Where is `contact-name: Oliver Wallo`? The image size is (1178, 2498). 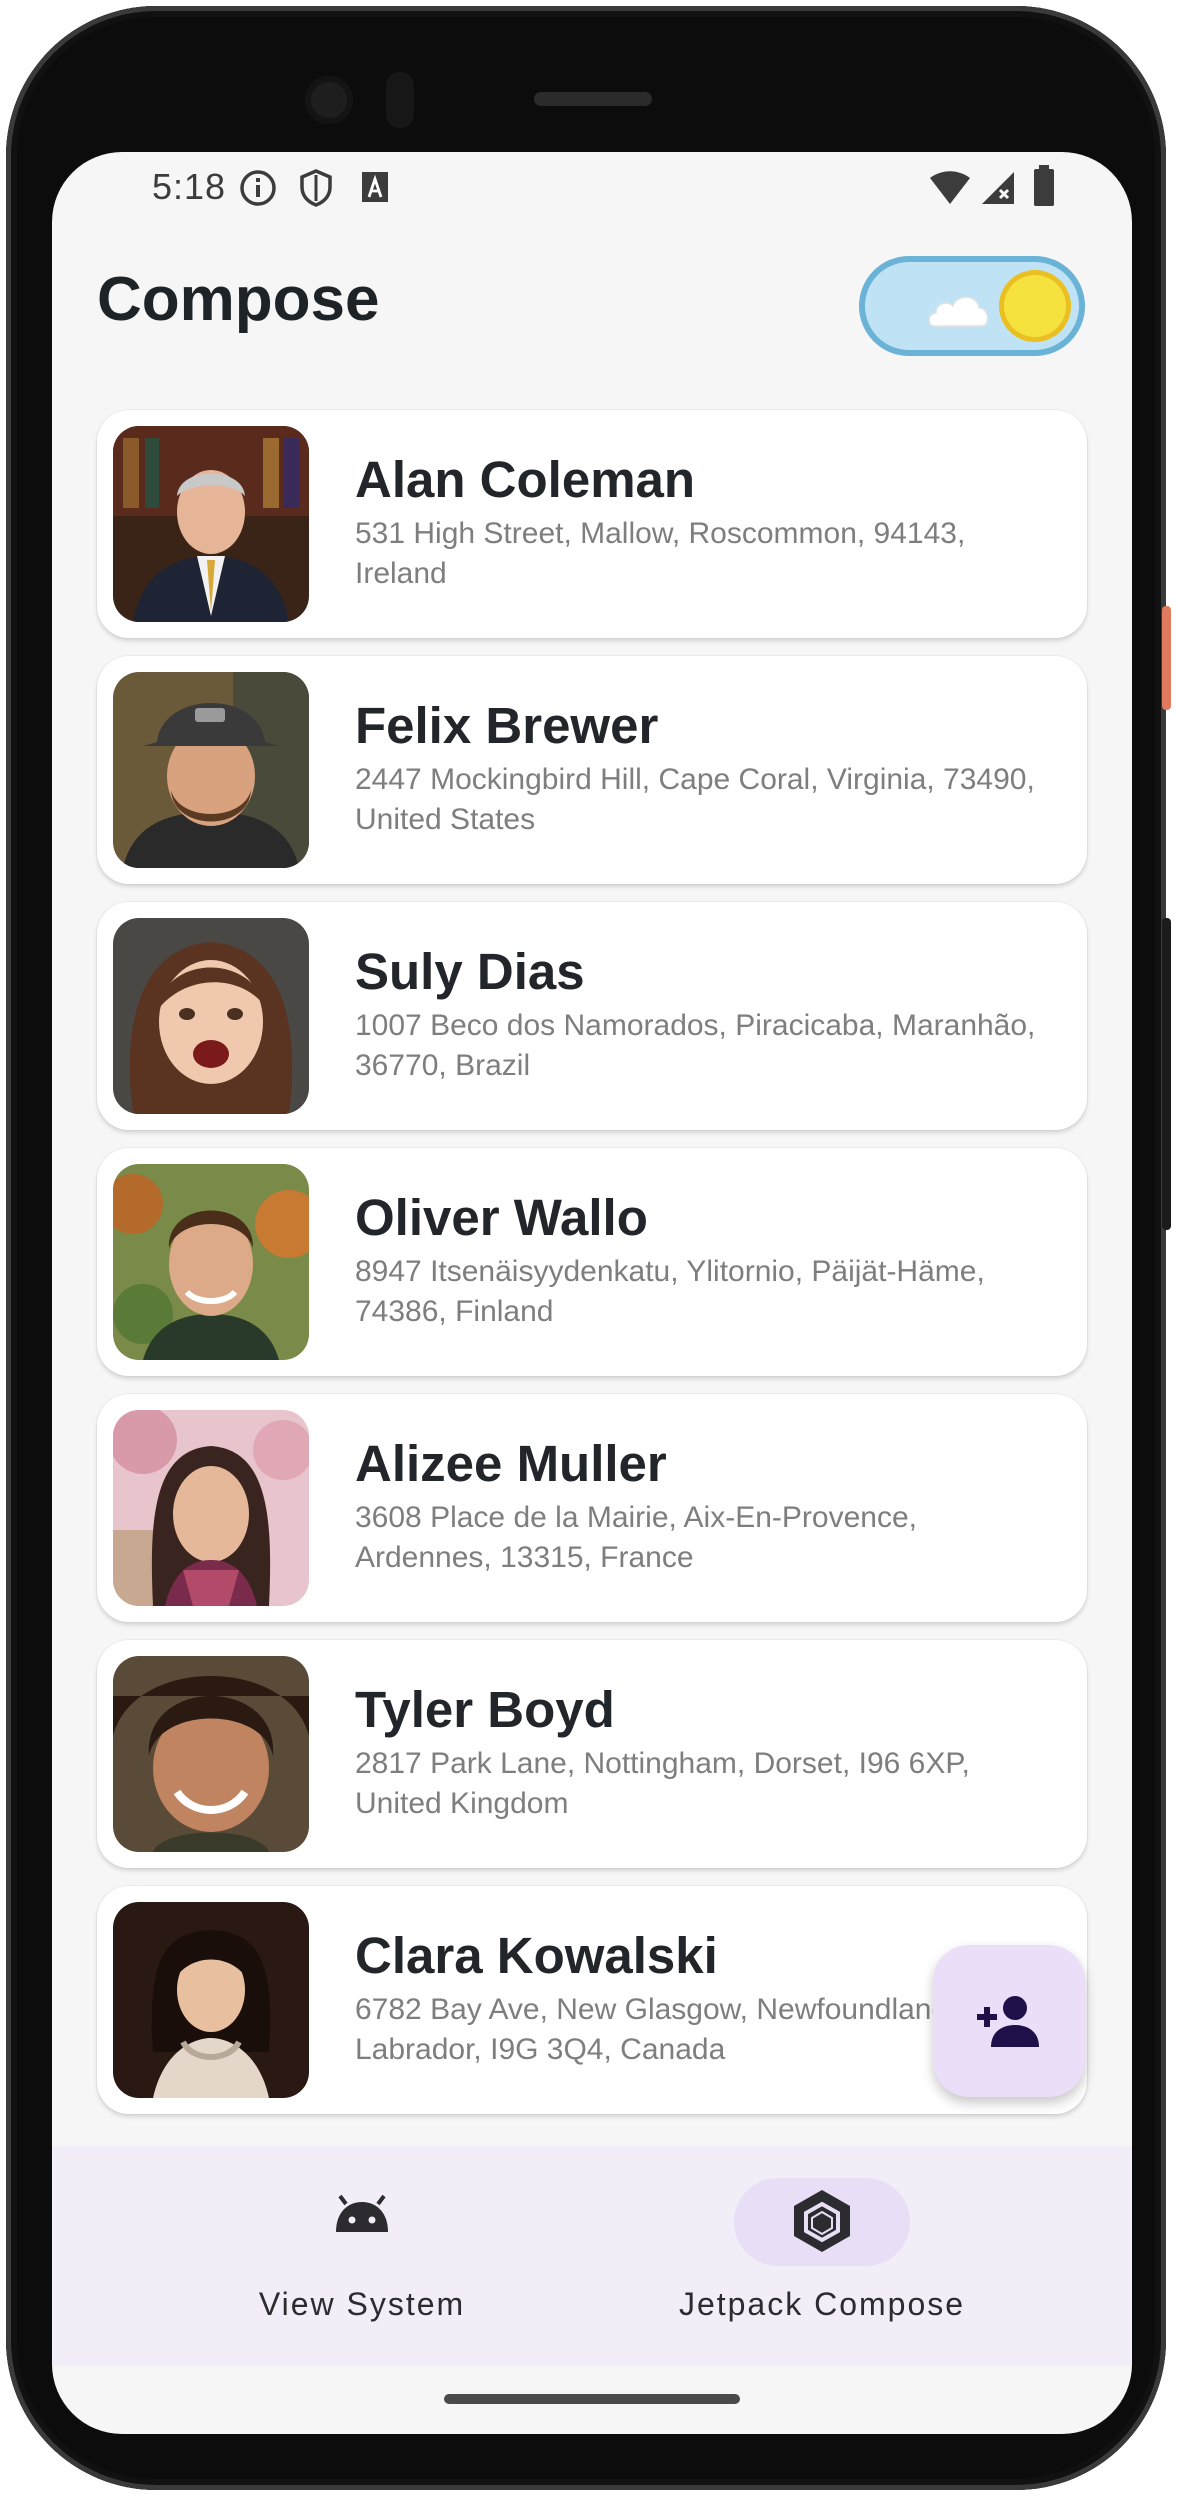 contact-name: Oliver Wallo is located at coordinates (501, 1217).